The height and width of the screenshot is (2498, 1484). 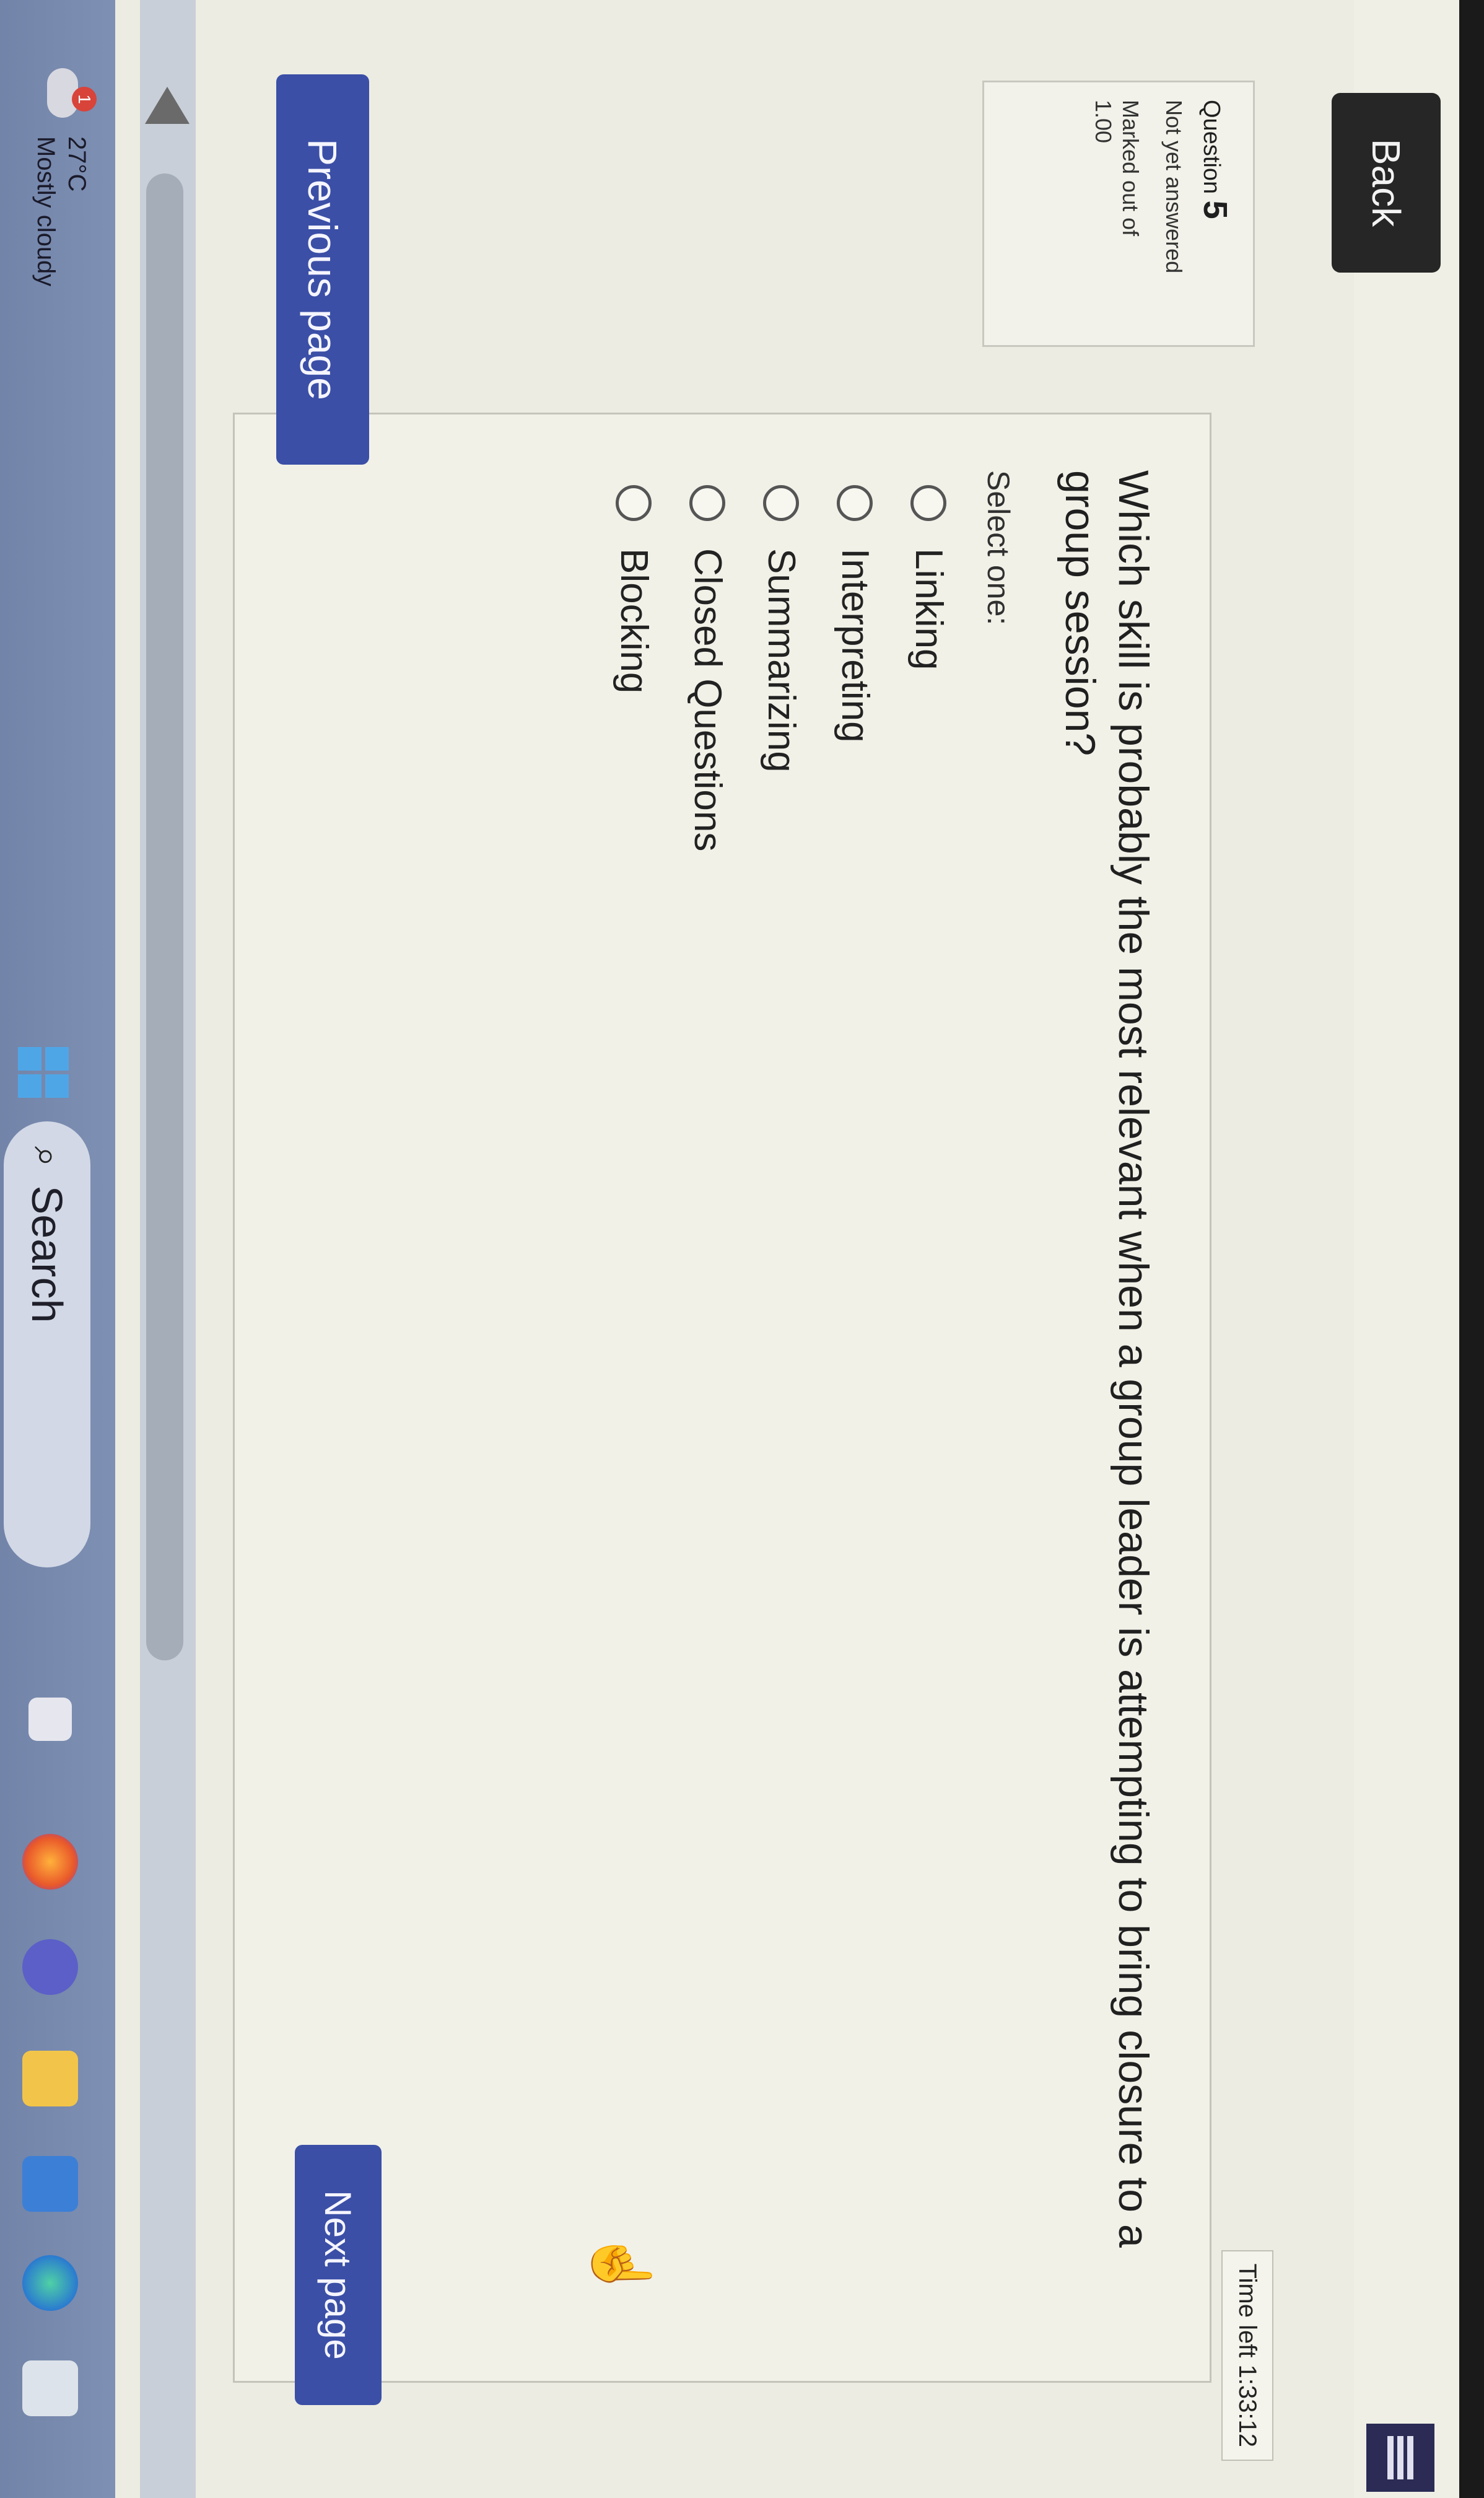 What do you see at coordinates (621, 2265) in the screenshot?
I see `hand-cursor-icon: ☝` at bounding box center [621, 2265].